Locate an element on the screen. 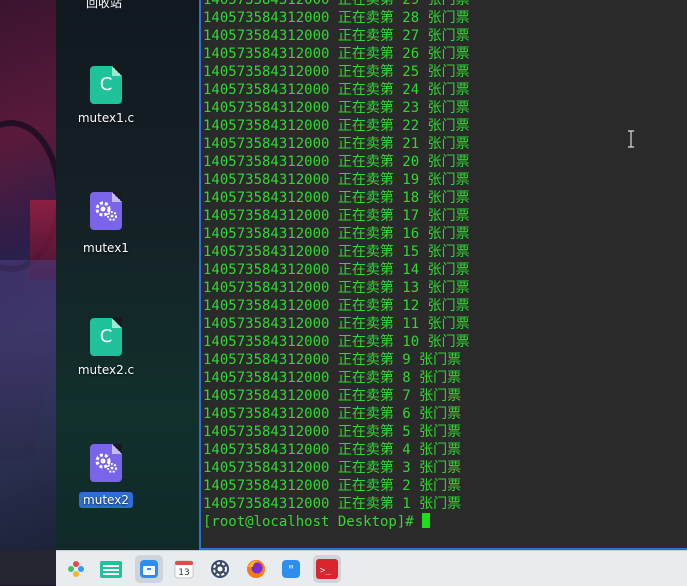 The image size is (687, 586). desktop-icon-label-selected: mutex2 is located at coordinates (106, 500).